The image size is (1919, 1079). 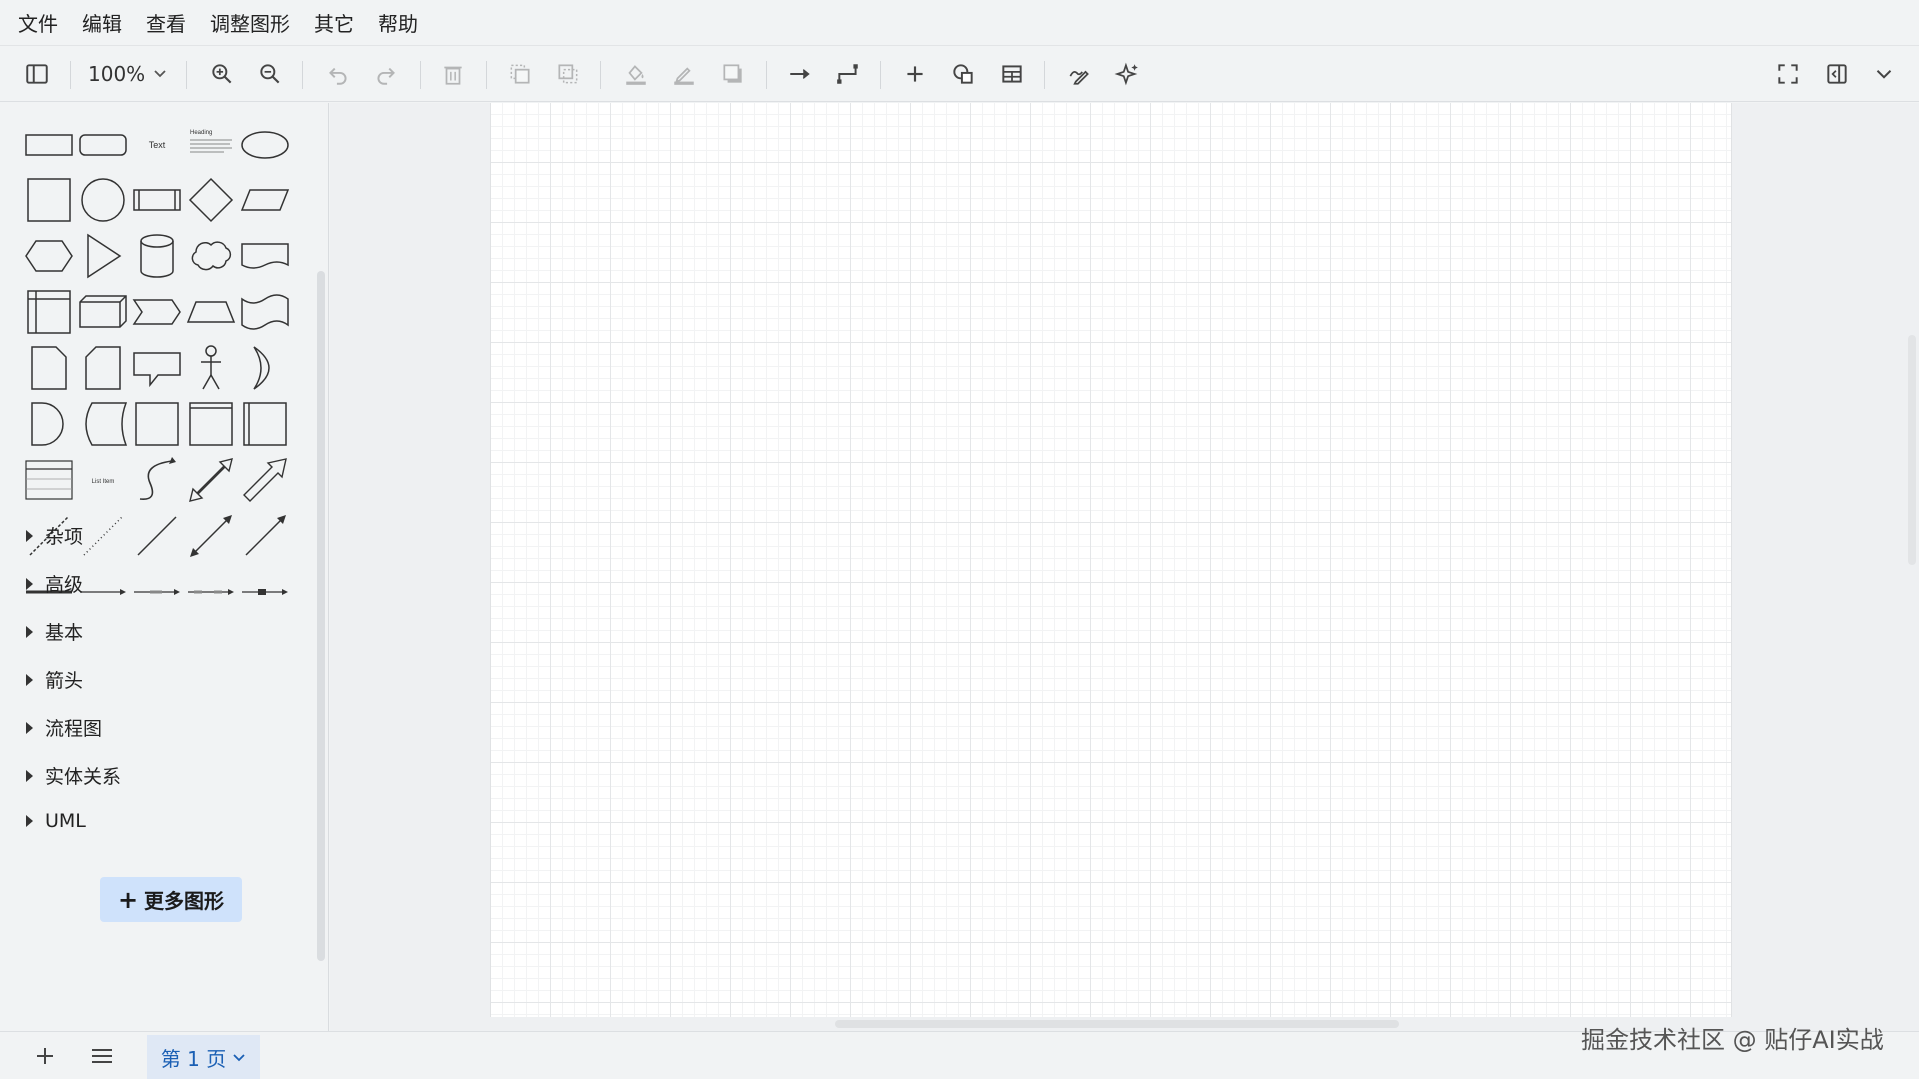 I want to click on step-shape, so click(x=157, y=312).